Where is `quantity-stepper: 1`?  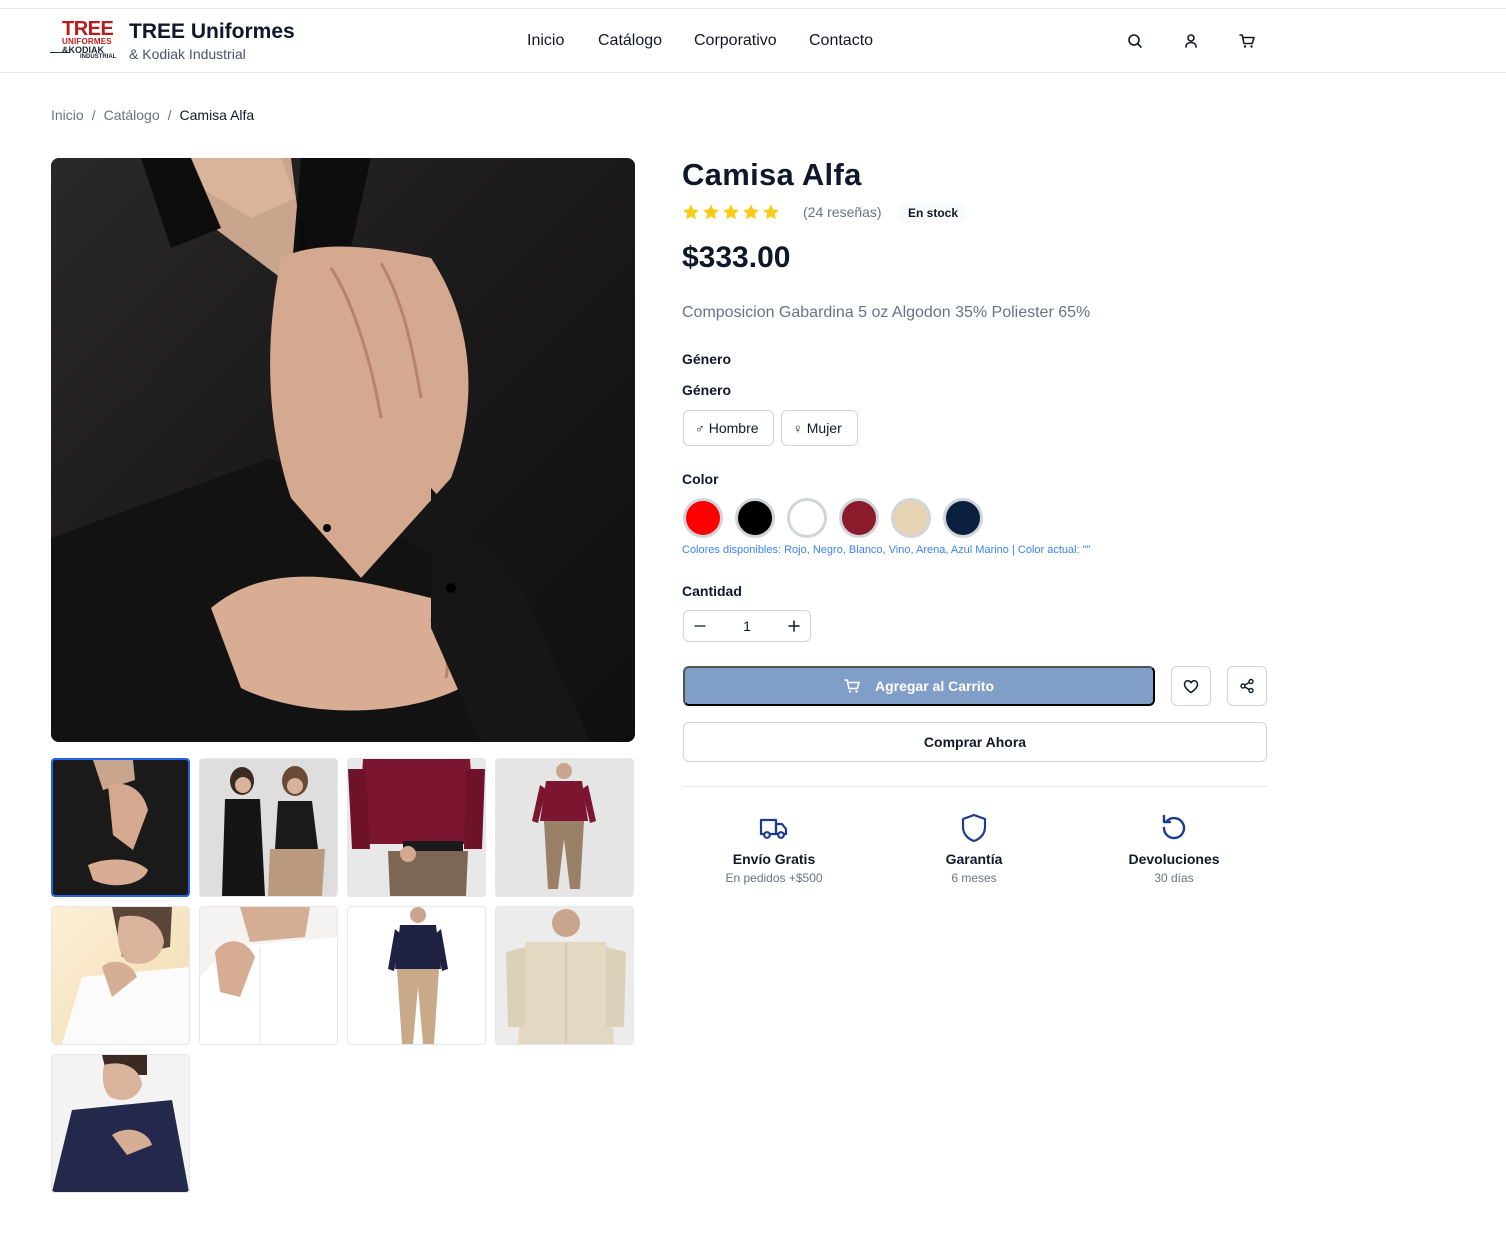 quantity-stepper: 1 is located at coordinates (747, 626).